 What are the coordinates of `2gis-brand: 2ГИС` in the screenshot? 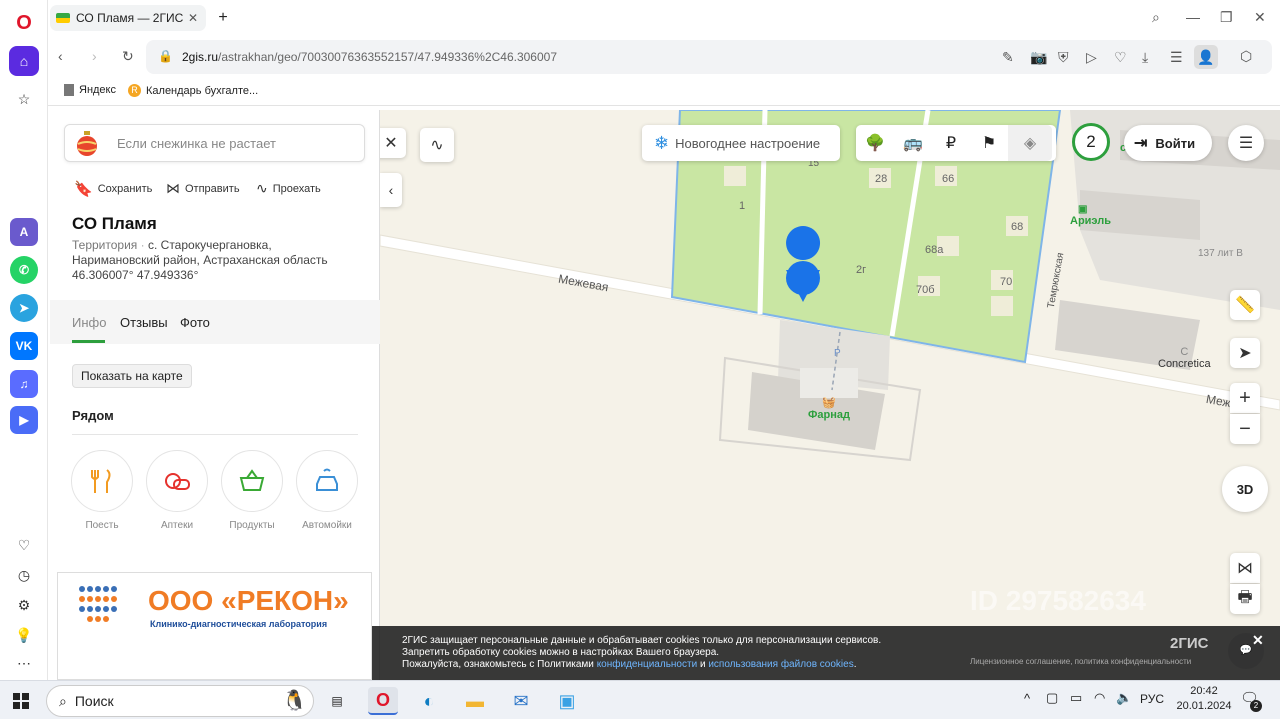 It's located at (1189, 643).